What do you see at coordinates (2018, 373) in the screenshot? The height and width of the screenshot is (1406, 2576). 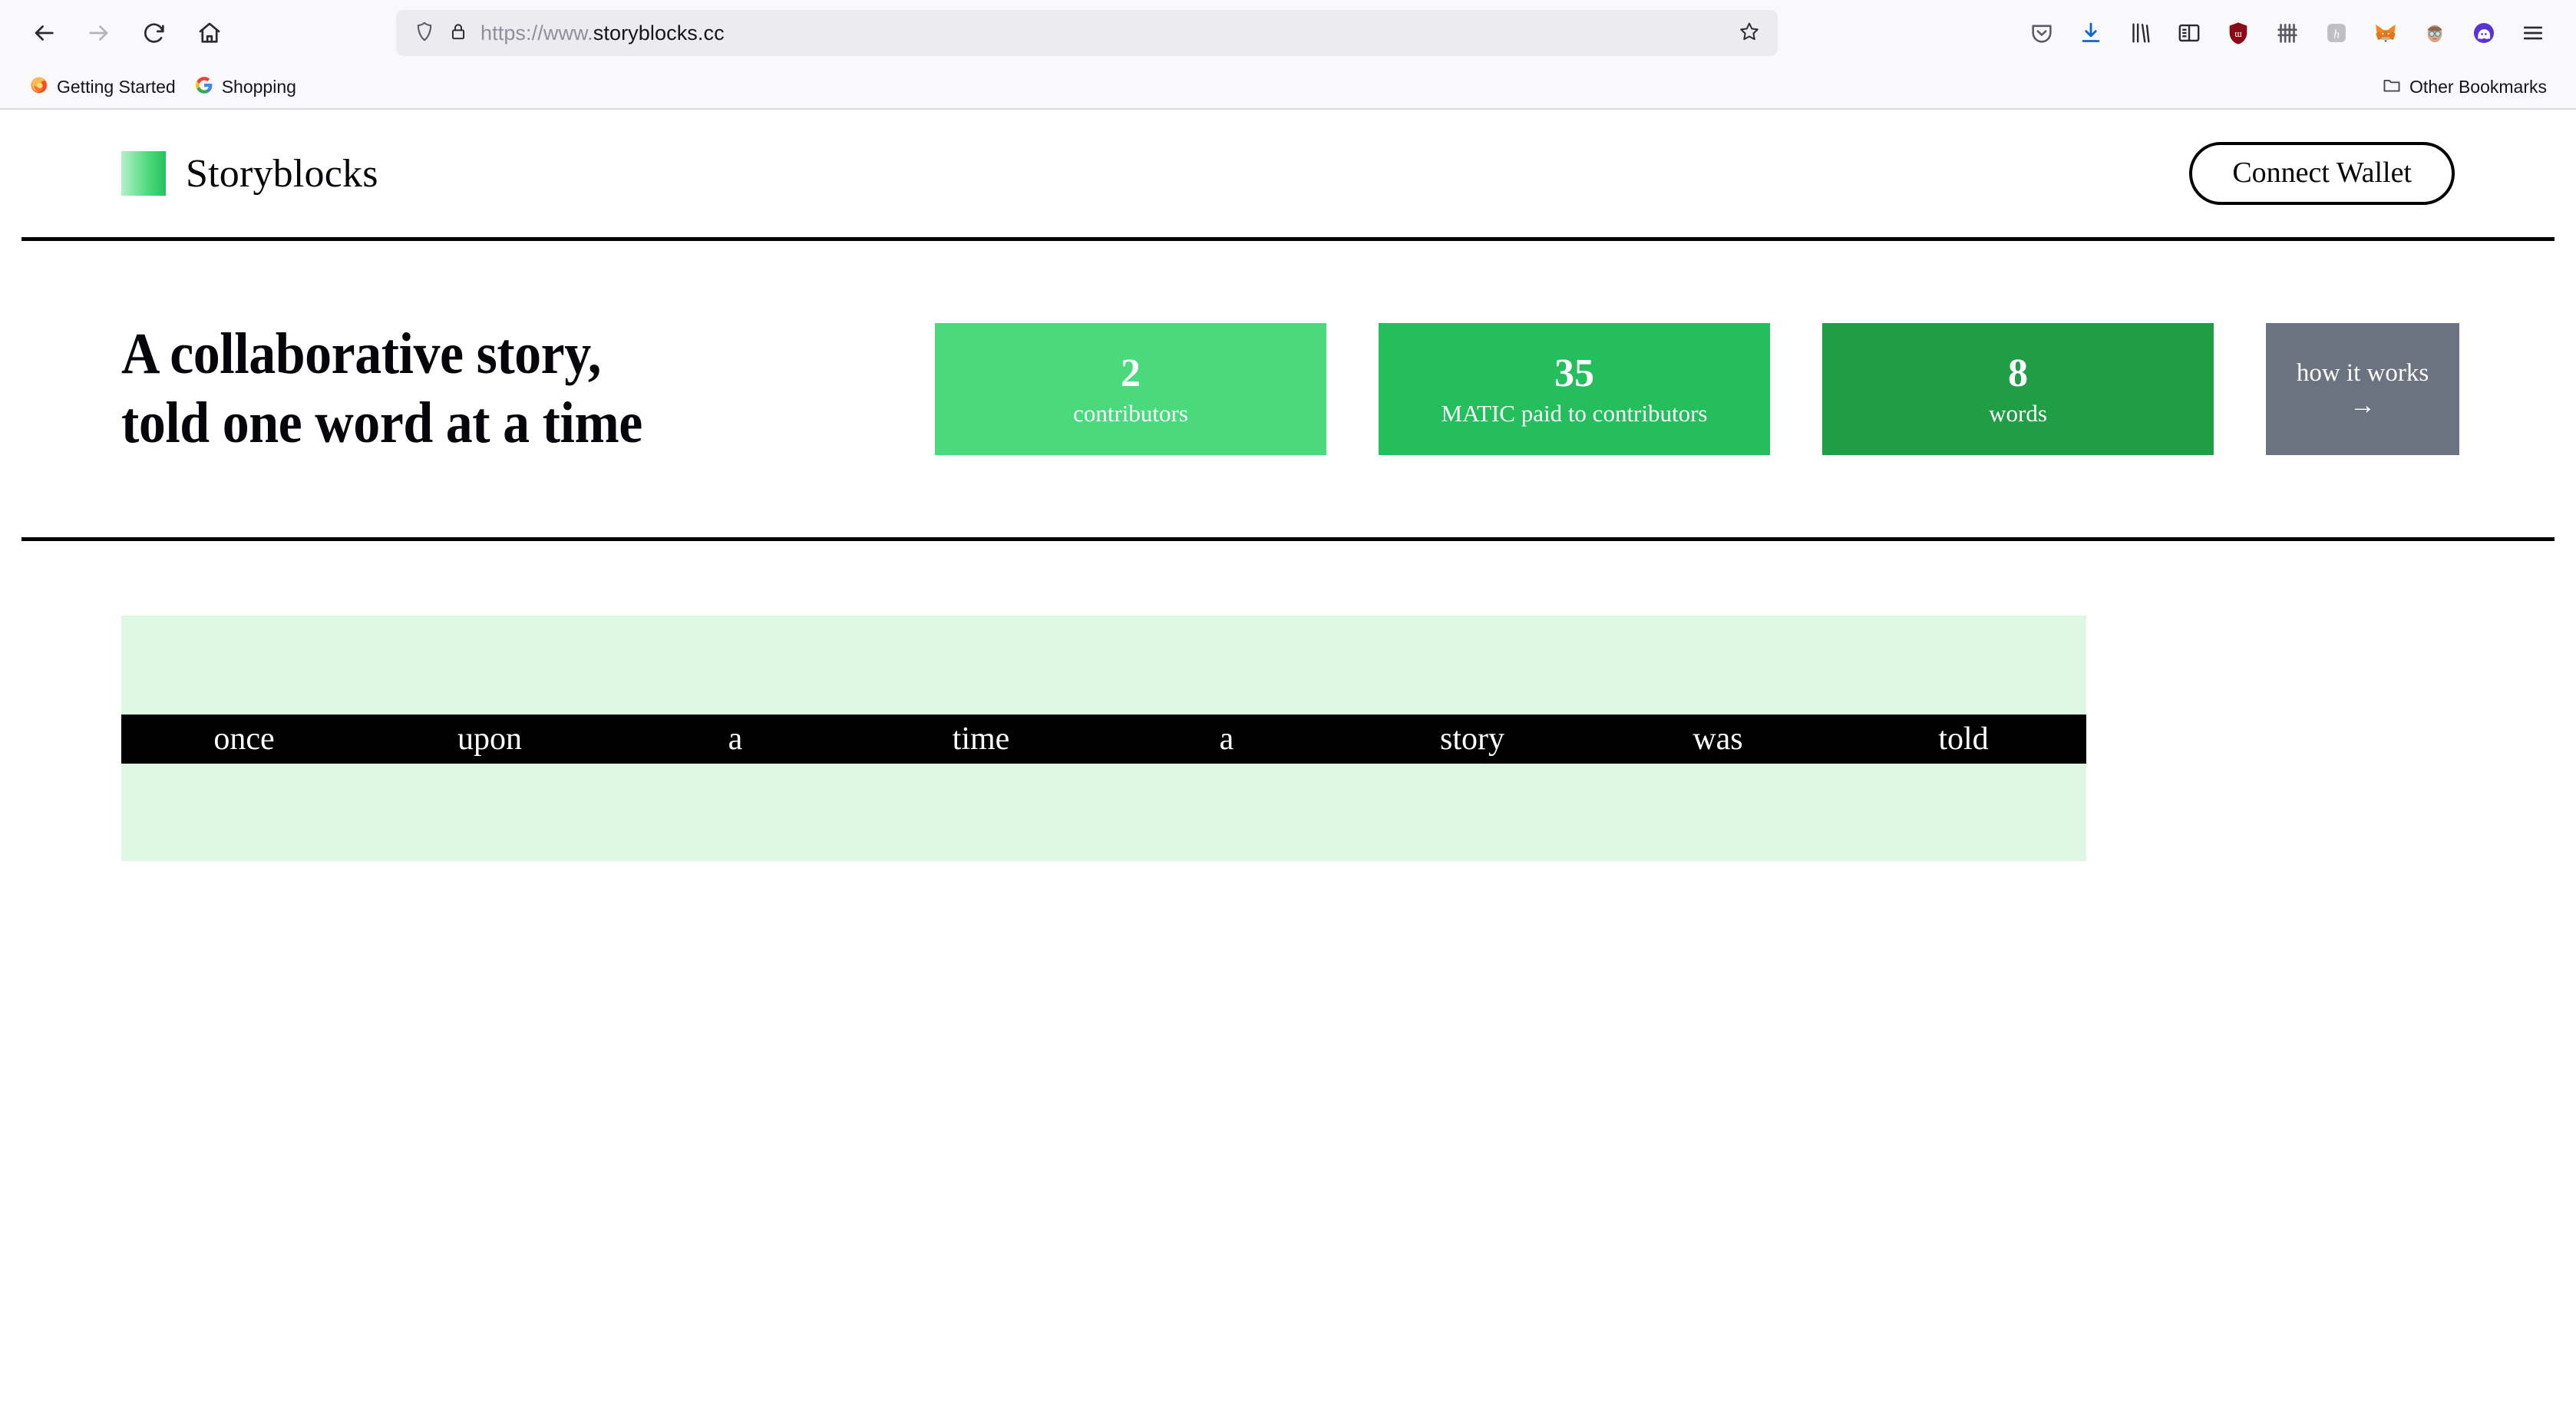 I see `stat-value: 8` at bounding box center [2018, 373].